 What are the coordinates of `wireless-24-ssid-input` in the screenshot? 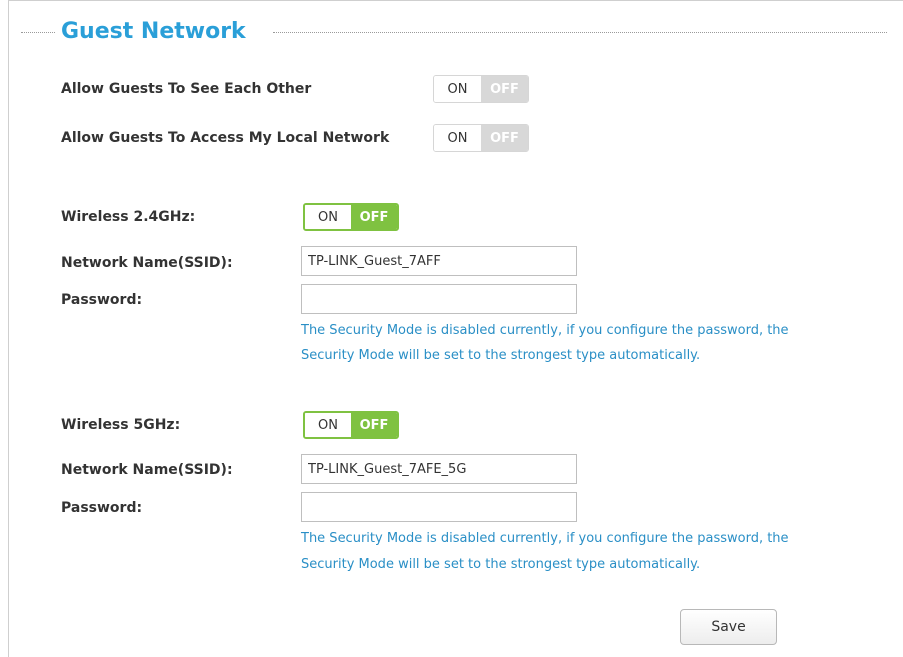 It's located at (439, 261).